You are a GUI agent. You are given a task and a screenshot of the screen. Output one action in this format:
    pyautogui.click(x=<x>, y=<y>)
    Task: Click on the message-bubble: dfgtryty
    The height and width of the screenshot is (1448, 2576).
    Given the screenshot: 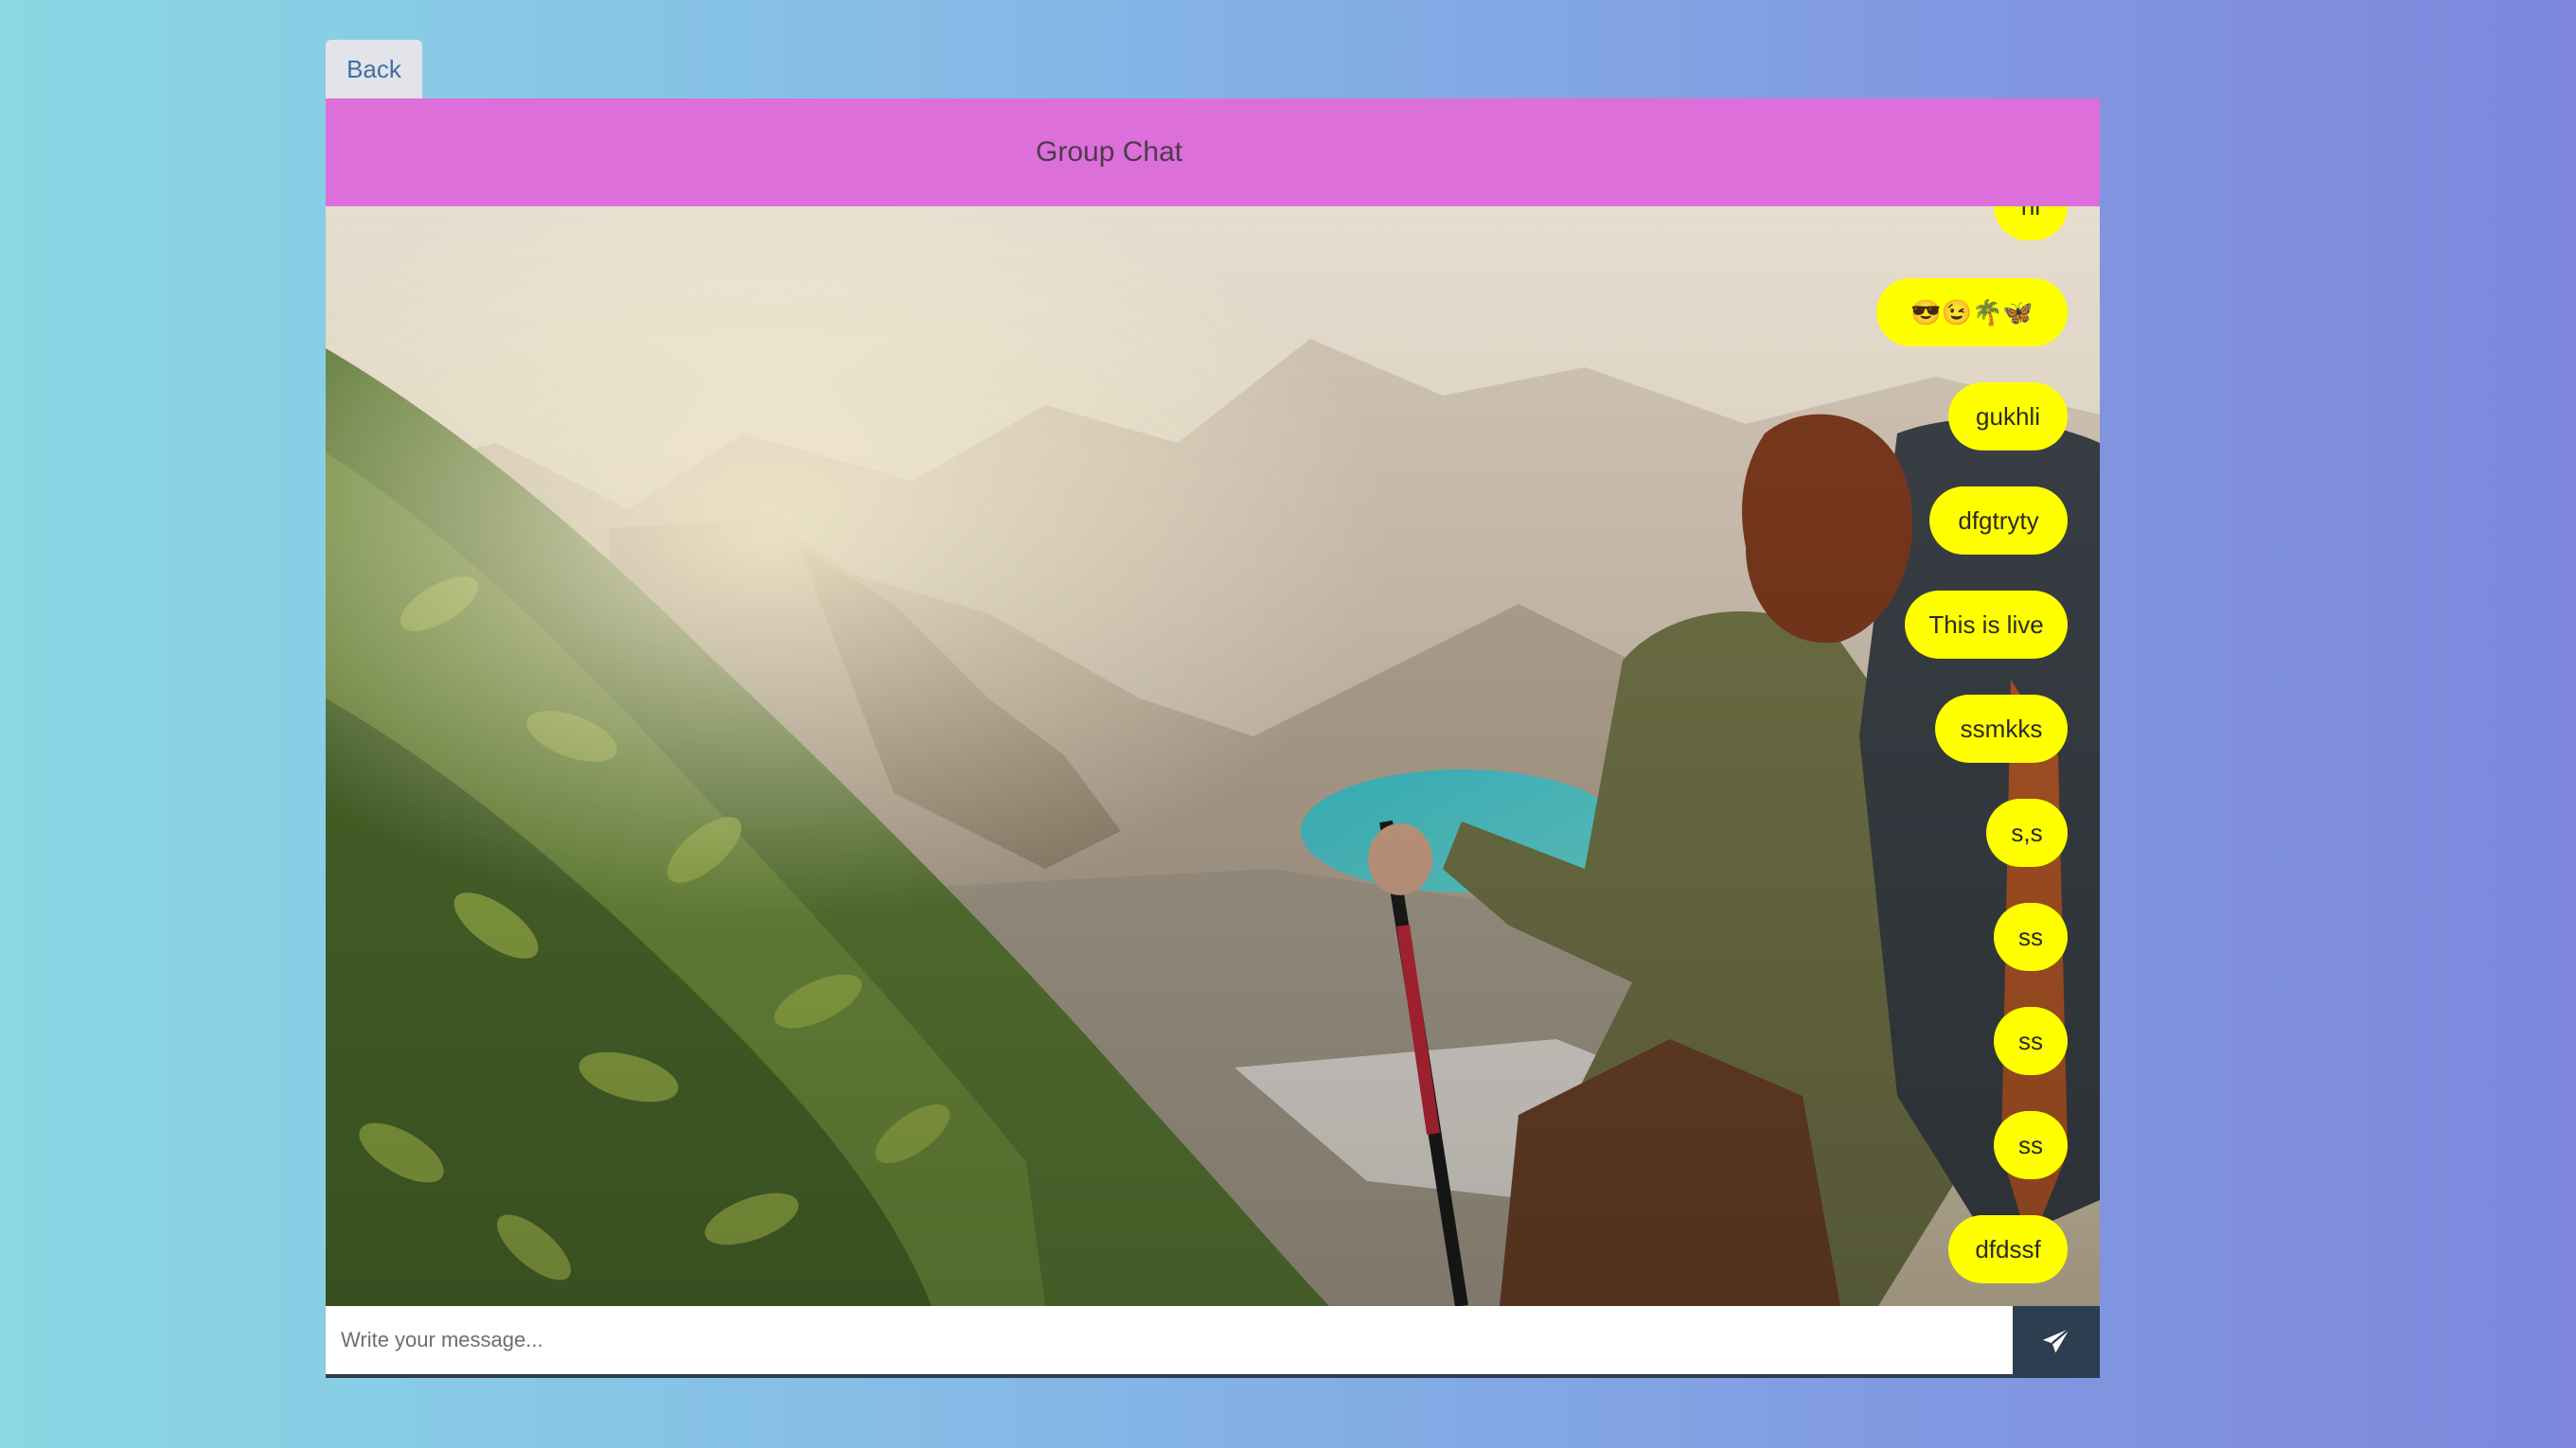 What is the action you would take?
    pyautogui.click(x=1999, y=520)
    